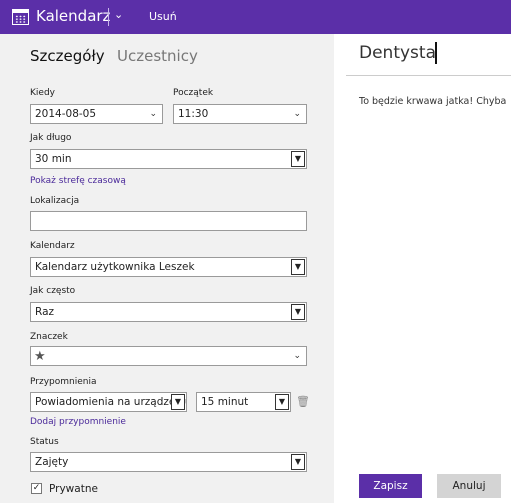  What do you see at coordinates (63, 382) in the screenshot?
I see `reminders-label: Przypomnienia` at bounding box center [63, 382].